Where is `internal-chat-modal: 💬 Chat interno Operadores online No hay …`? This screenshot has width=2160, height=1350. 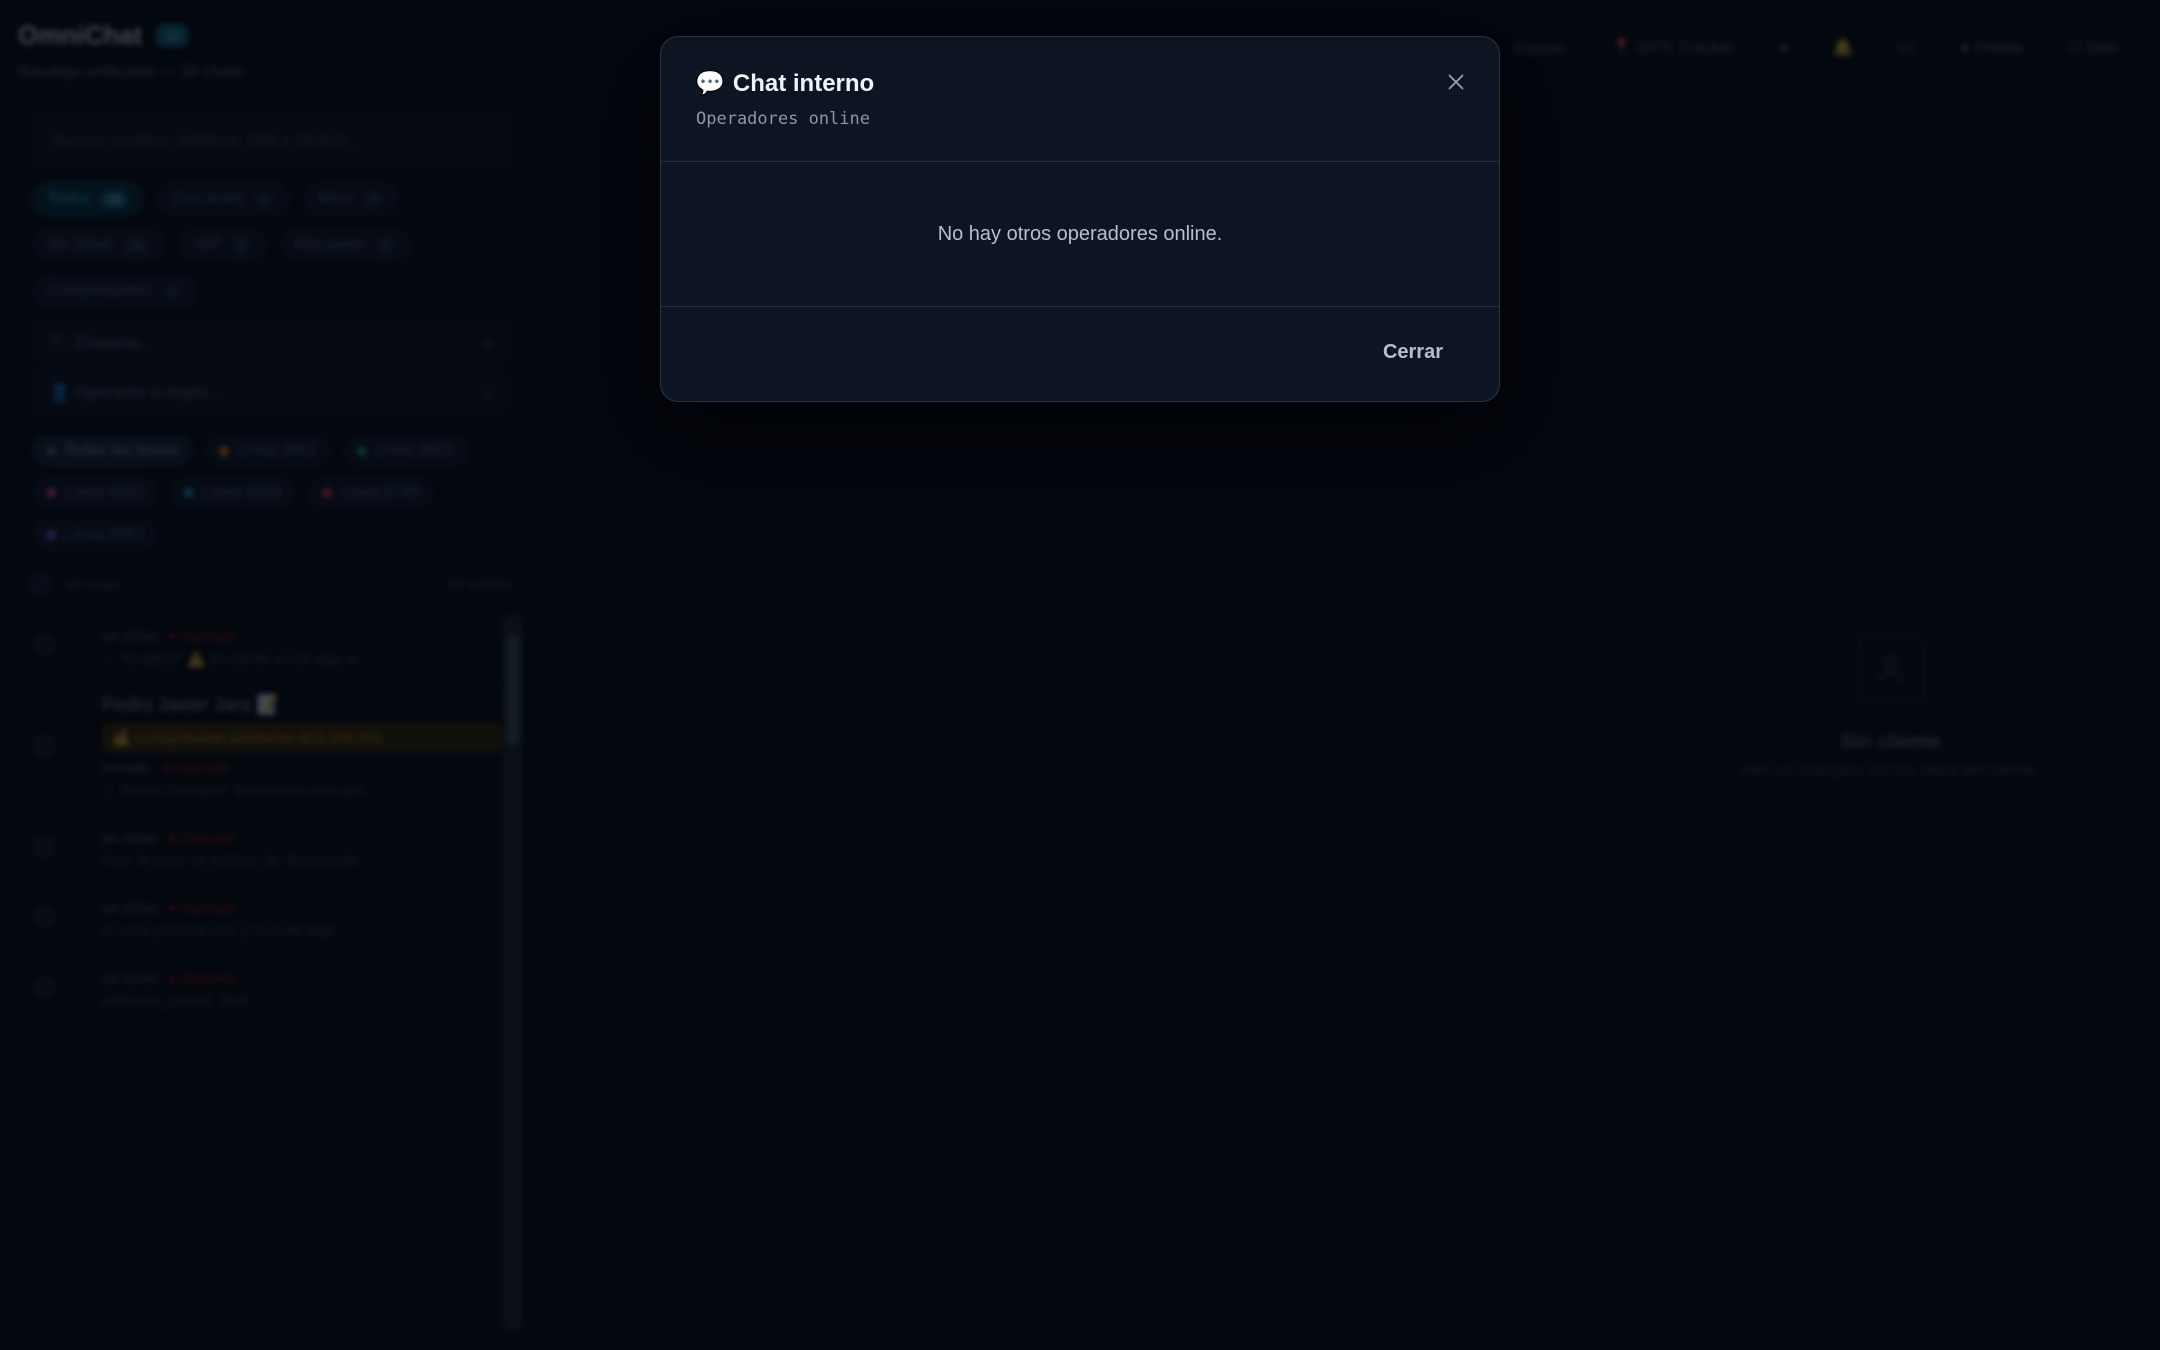
internal-chat-modal: 💬 Chat interno Operadores online No hay … is located at coordinates (1080, 219).